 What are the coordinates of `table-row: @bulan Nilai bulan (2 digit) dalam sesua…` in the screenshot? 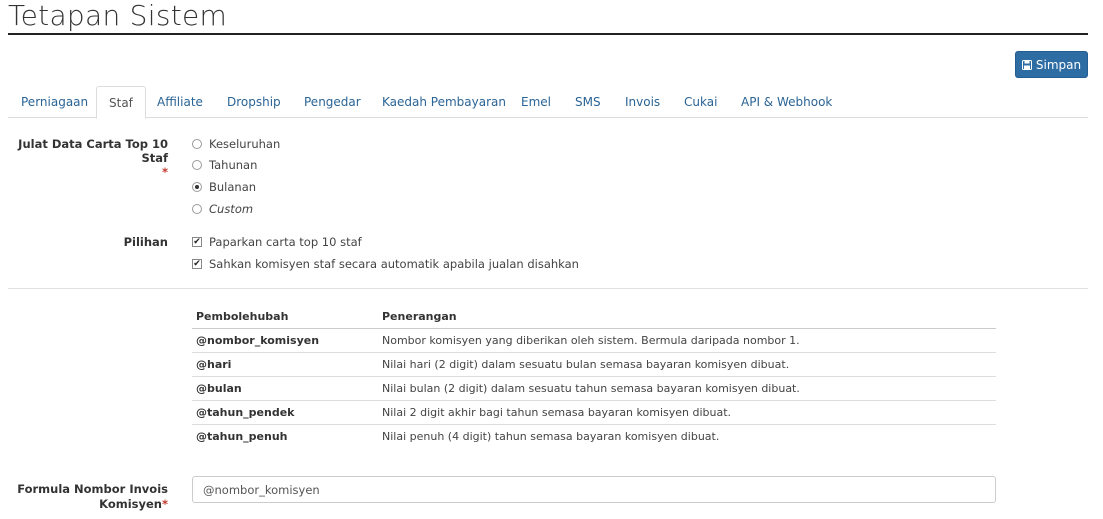 It's located at (594, 388).